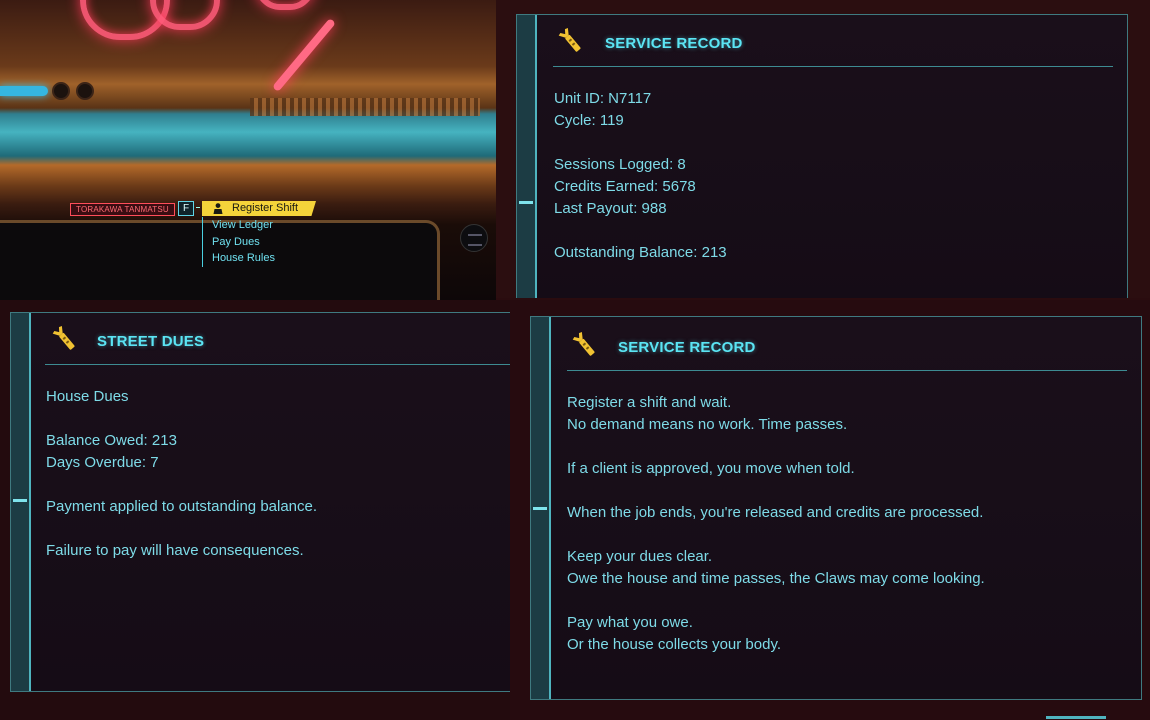  What do you see at coordinates (182, 506) in the screenshot?
I see `dues-payment-note: Payment applied to outstanding balance.` at bounding box center [182, 506].